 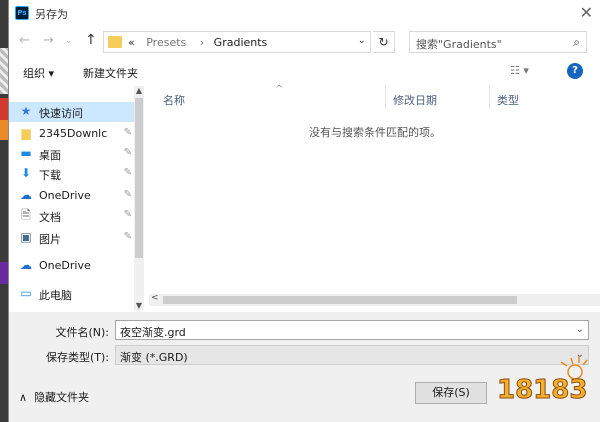 I want to click on breadcrumb-item-gradients: Gradients, so click(x=241, y=42).